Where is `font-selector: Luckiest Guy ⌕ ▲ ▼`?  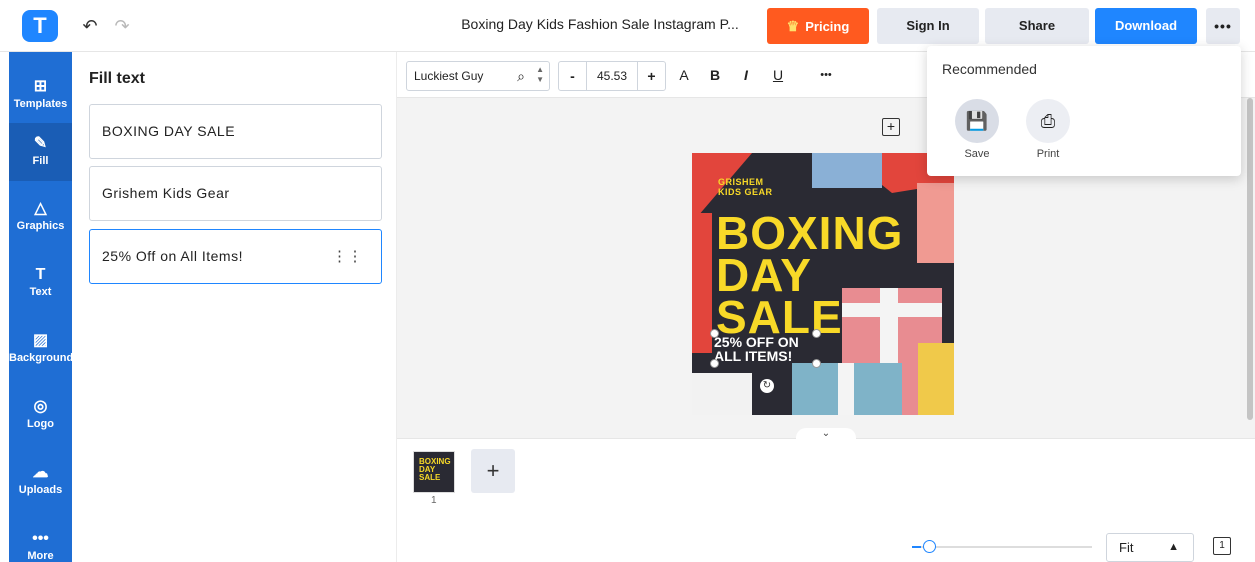
font-selector: Luckiest Guy ⌕ ▲ ▼ is located at coordinates (478, 76).